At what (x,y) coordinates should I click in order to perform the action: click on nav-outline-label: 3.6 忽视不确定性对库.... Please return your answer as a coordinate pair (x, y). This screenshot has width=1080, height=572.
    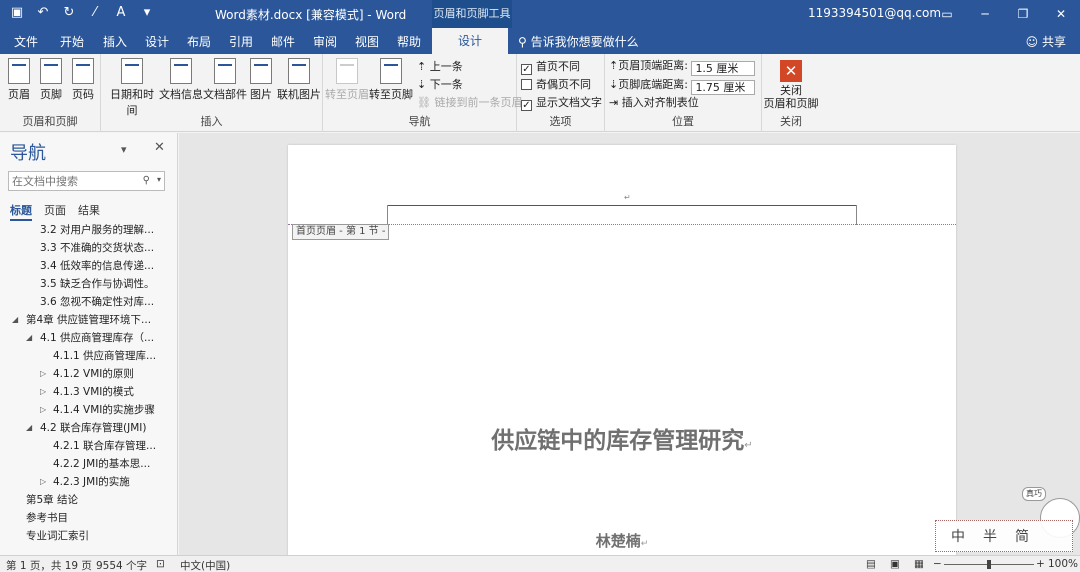
    Looking at the image, I should click on (97, 302).